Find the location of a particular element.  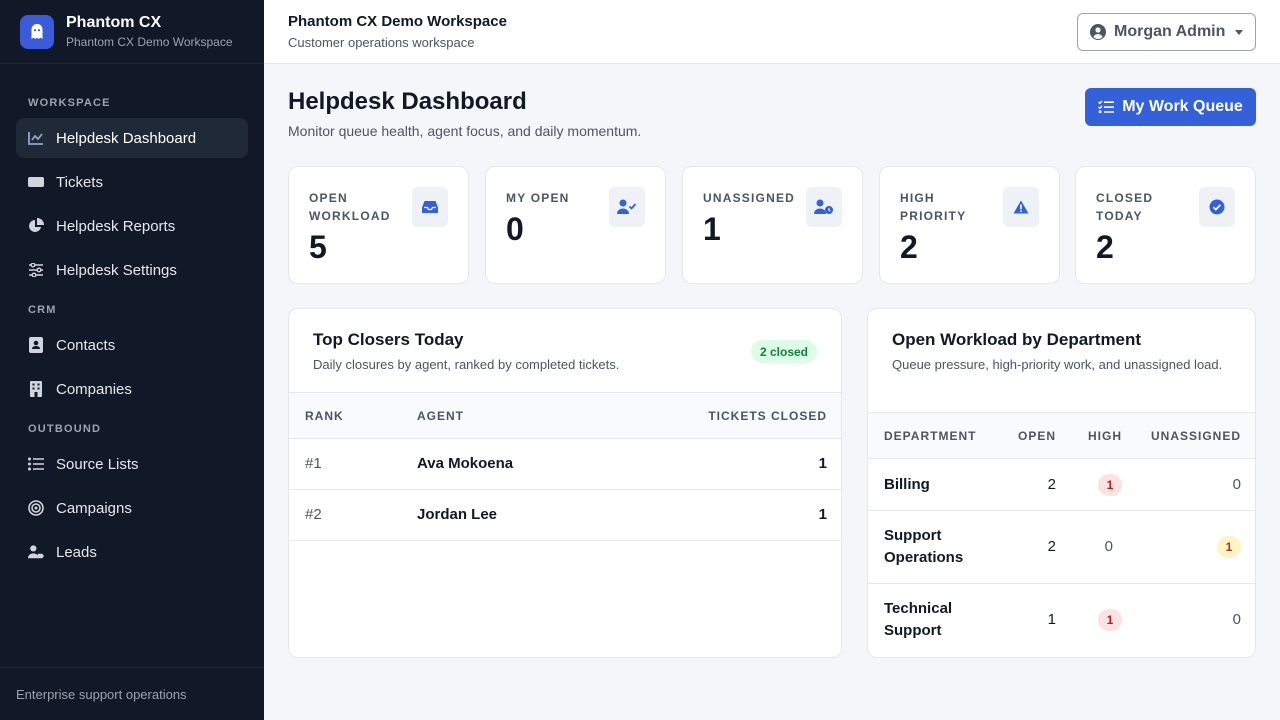

column-header-rank: RANK is located at coordinates (324, 416).